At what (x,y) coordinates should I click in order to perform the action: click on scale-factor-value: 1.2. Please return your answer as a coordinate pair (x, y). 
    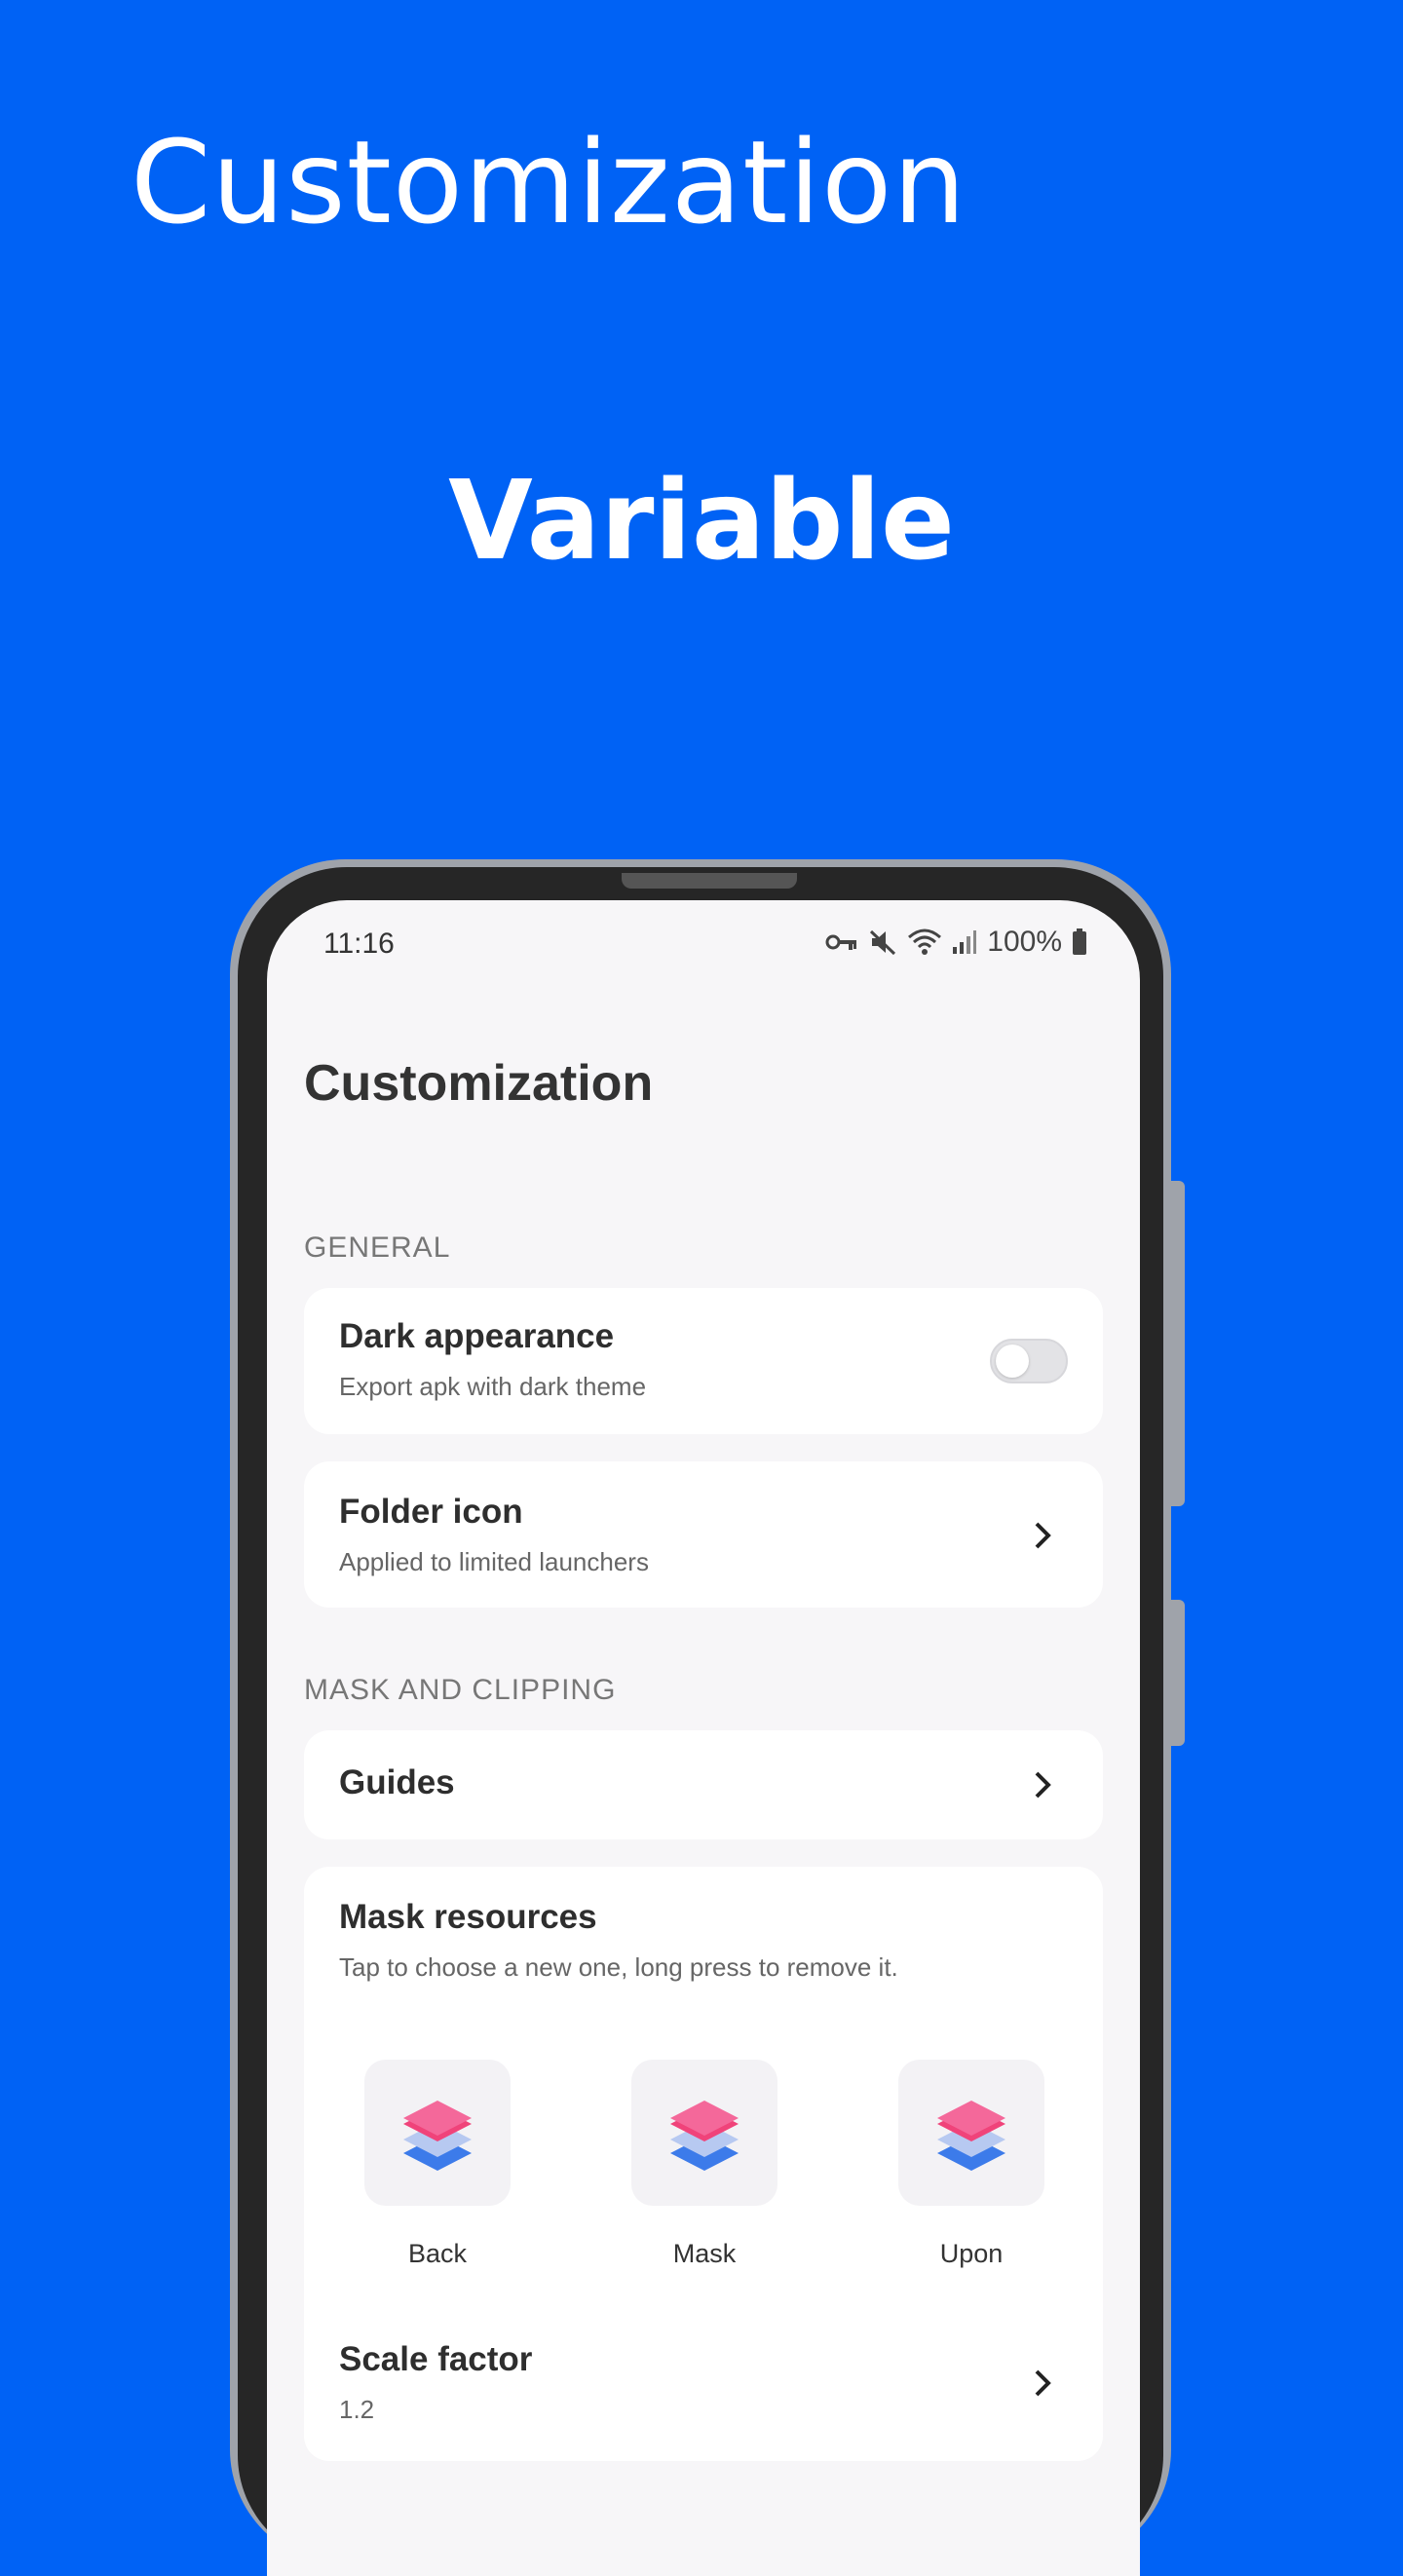
    Looking at the image, I should click on (357, 2409).